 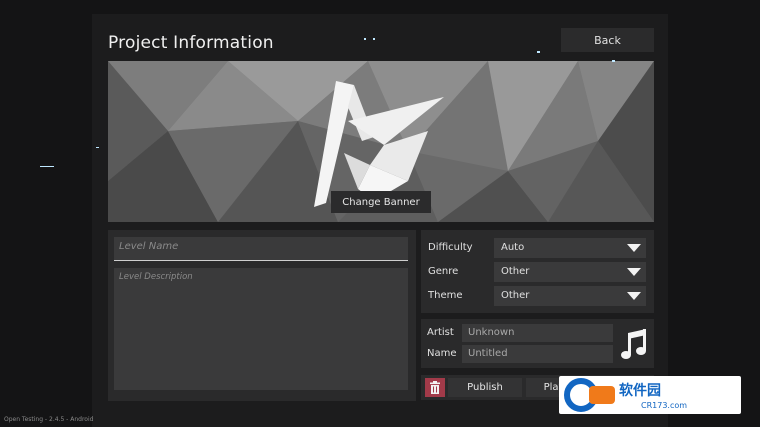 I want to click on artist-field: Unknown, so click(x=537, y=333).